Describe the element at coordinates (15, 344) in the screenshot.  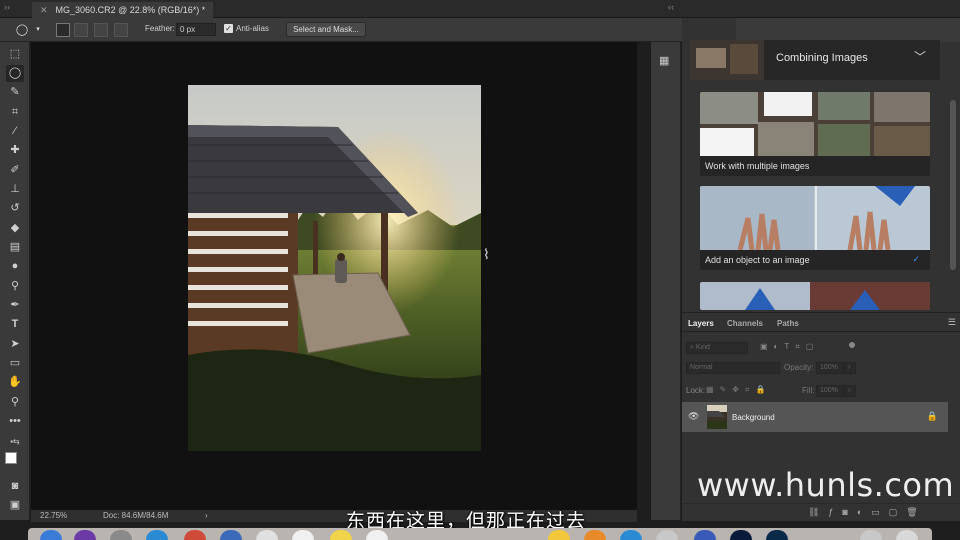
I see `path-selection-tool-icon: ➤` at that location.